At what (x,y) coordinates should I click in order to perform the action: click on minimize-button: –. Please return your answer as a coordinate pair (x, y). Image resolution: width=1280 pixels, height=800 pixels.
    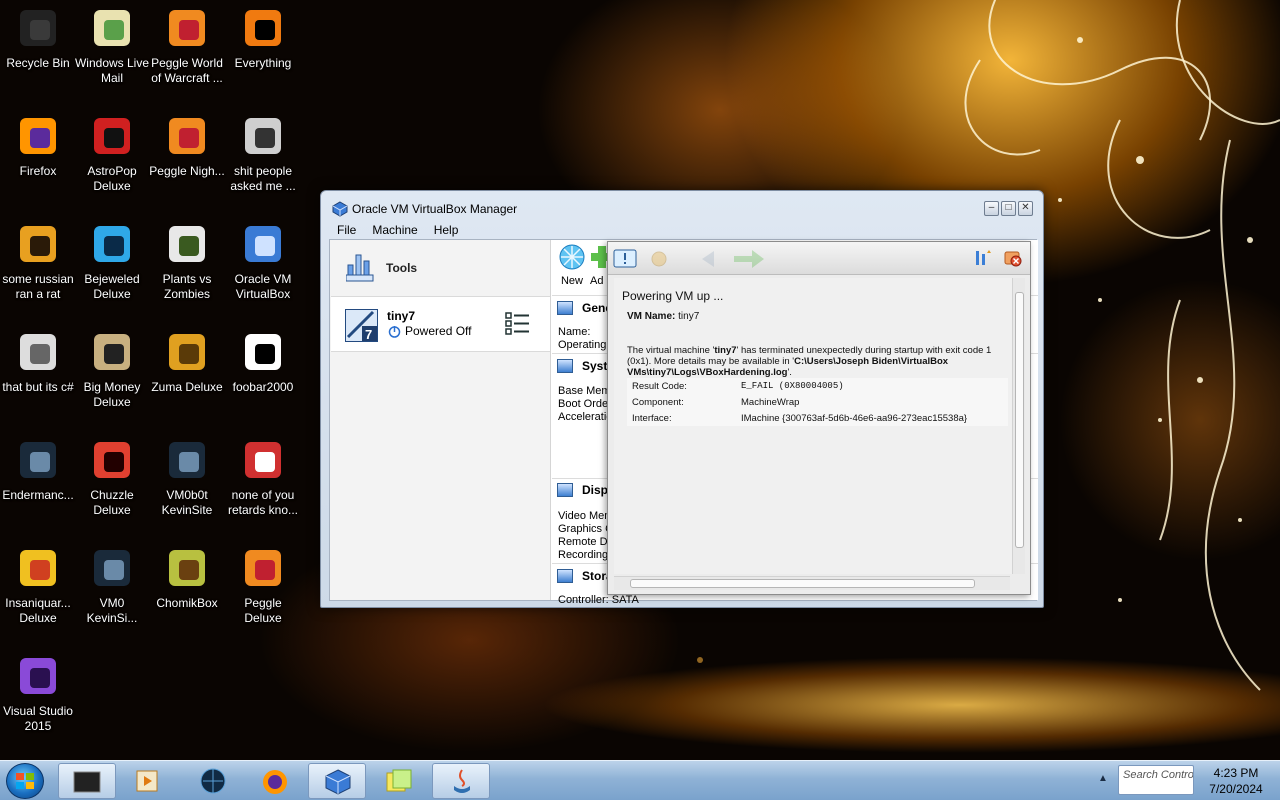
    Looking at the image, I should click on (991, 208).